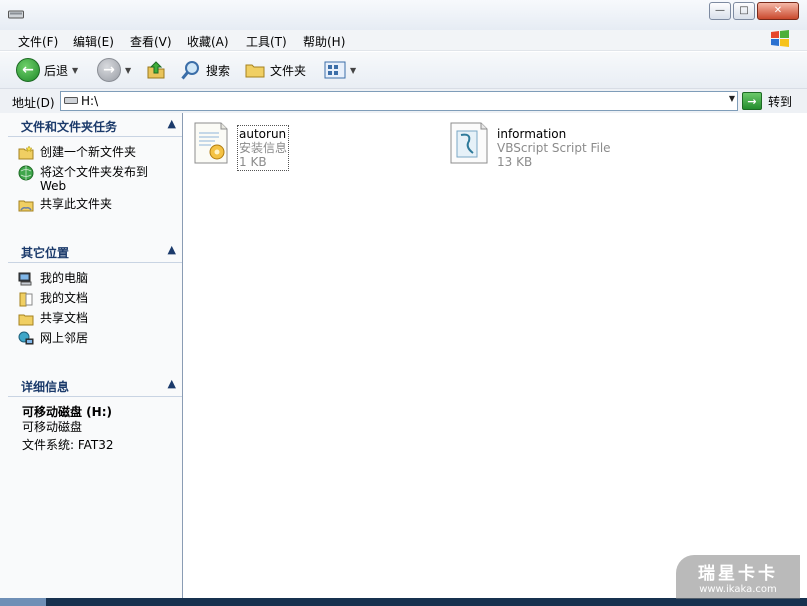  I want to click on file-label-autorun: autorun 安装信息 1 KB, so click(263, 148).